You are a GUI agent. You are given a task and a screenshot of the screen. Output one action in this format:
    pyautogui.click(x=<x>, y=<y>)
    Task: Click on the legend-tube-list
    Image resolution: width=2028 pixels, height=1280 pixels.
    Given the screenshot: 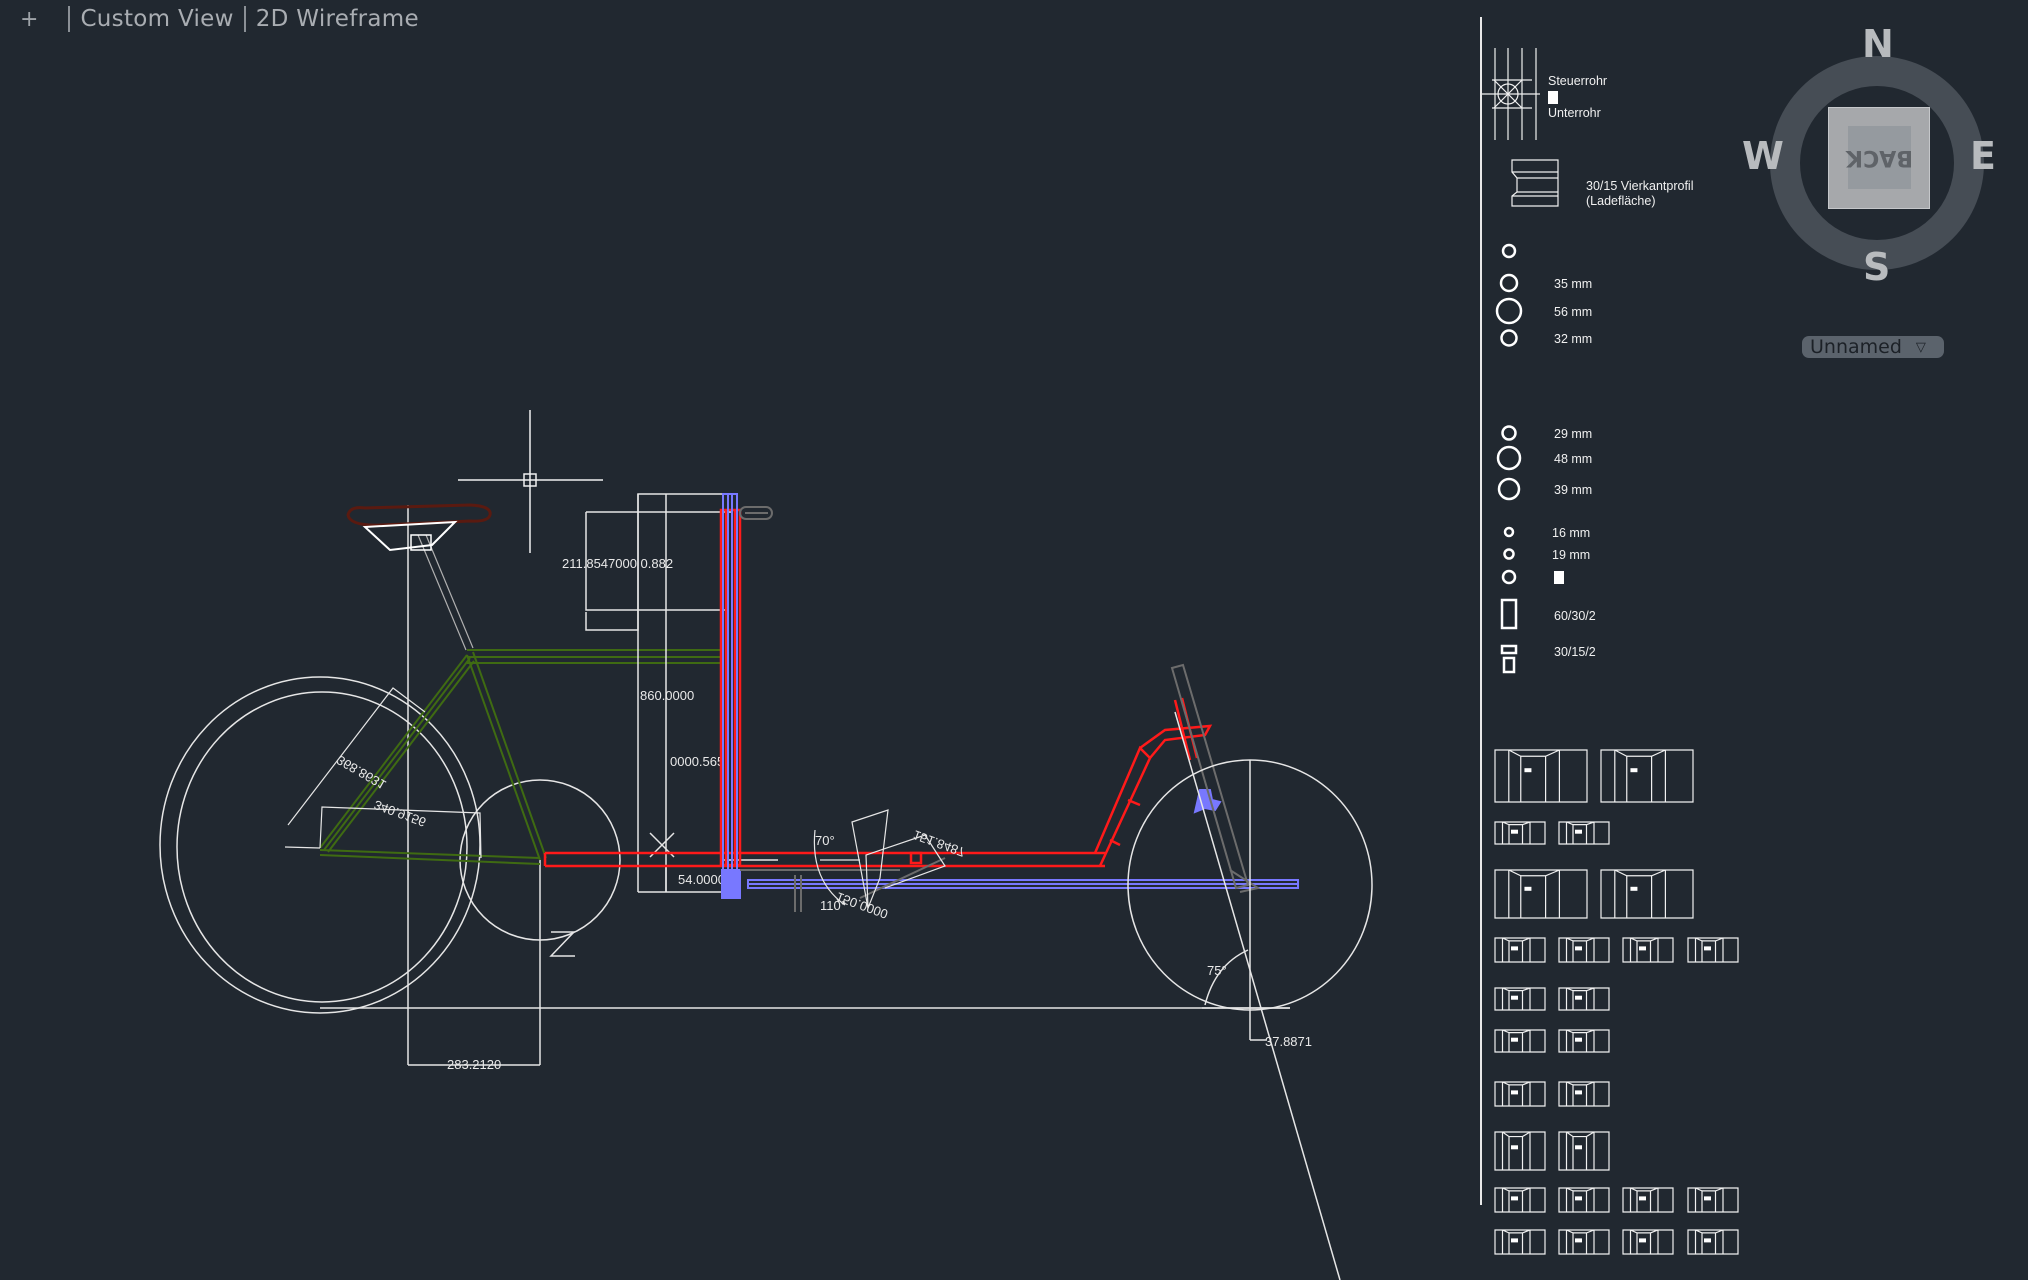 What is the action you would take?
    pyautogui.click(x=1509, y=414)
    